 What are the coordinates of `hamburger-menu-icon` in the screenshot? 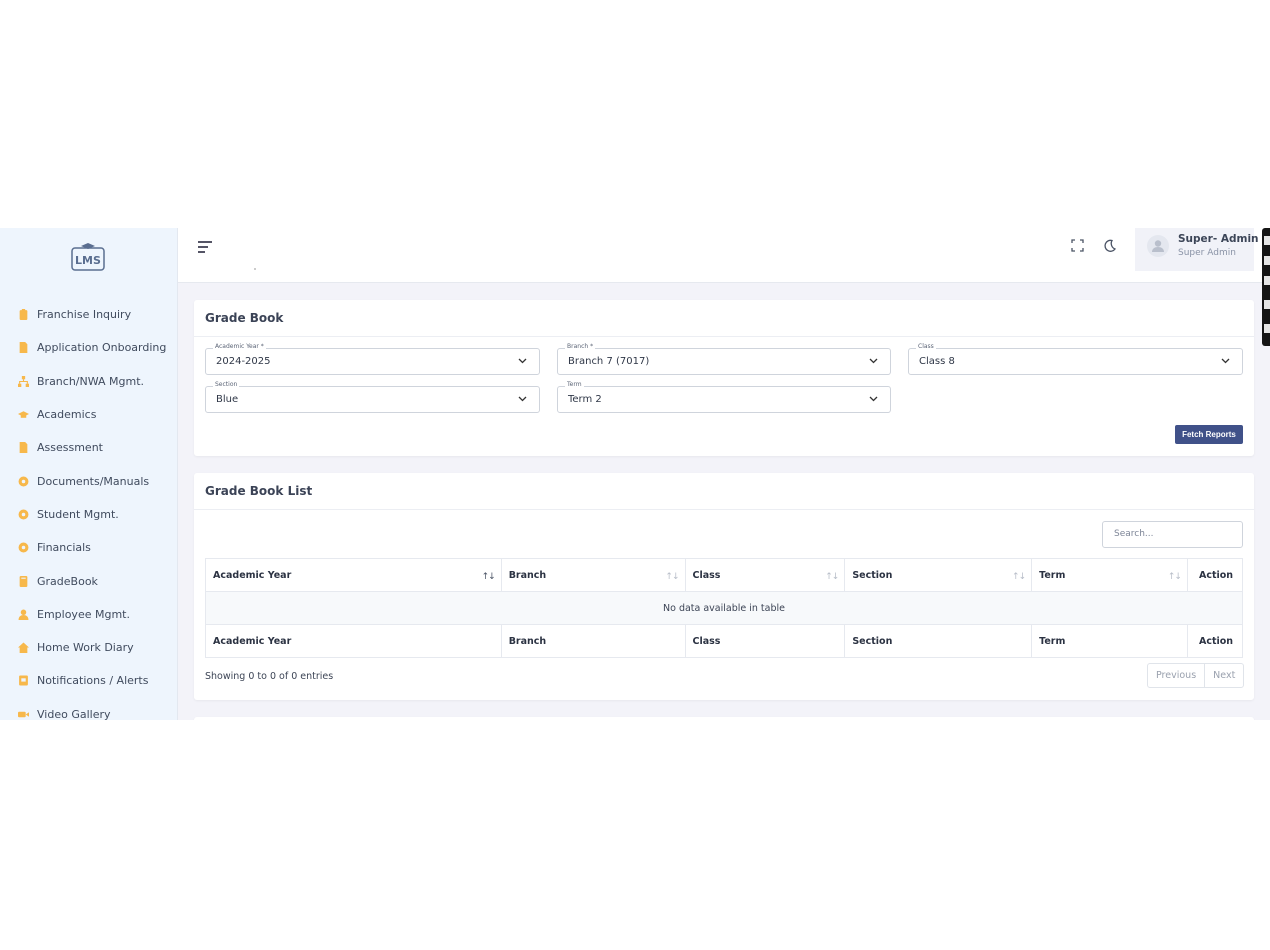 It's located at (205, 247).